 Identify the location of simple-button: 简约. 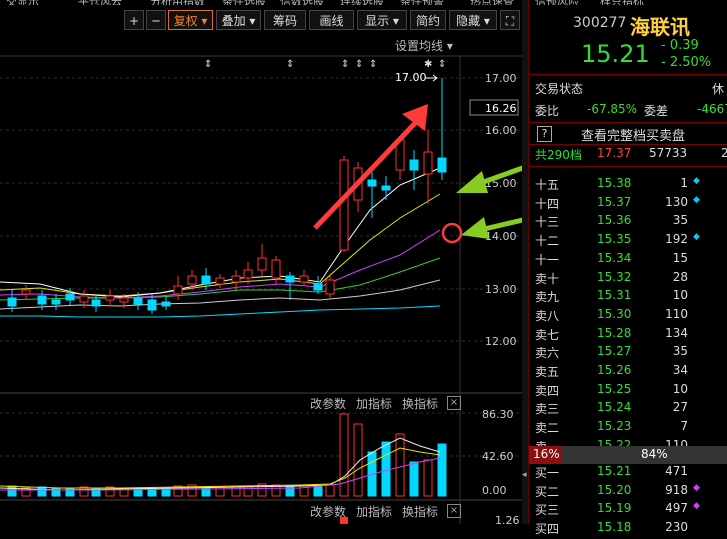
(428, 20).